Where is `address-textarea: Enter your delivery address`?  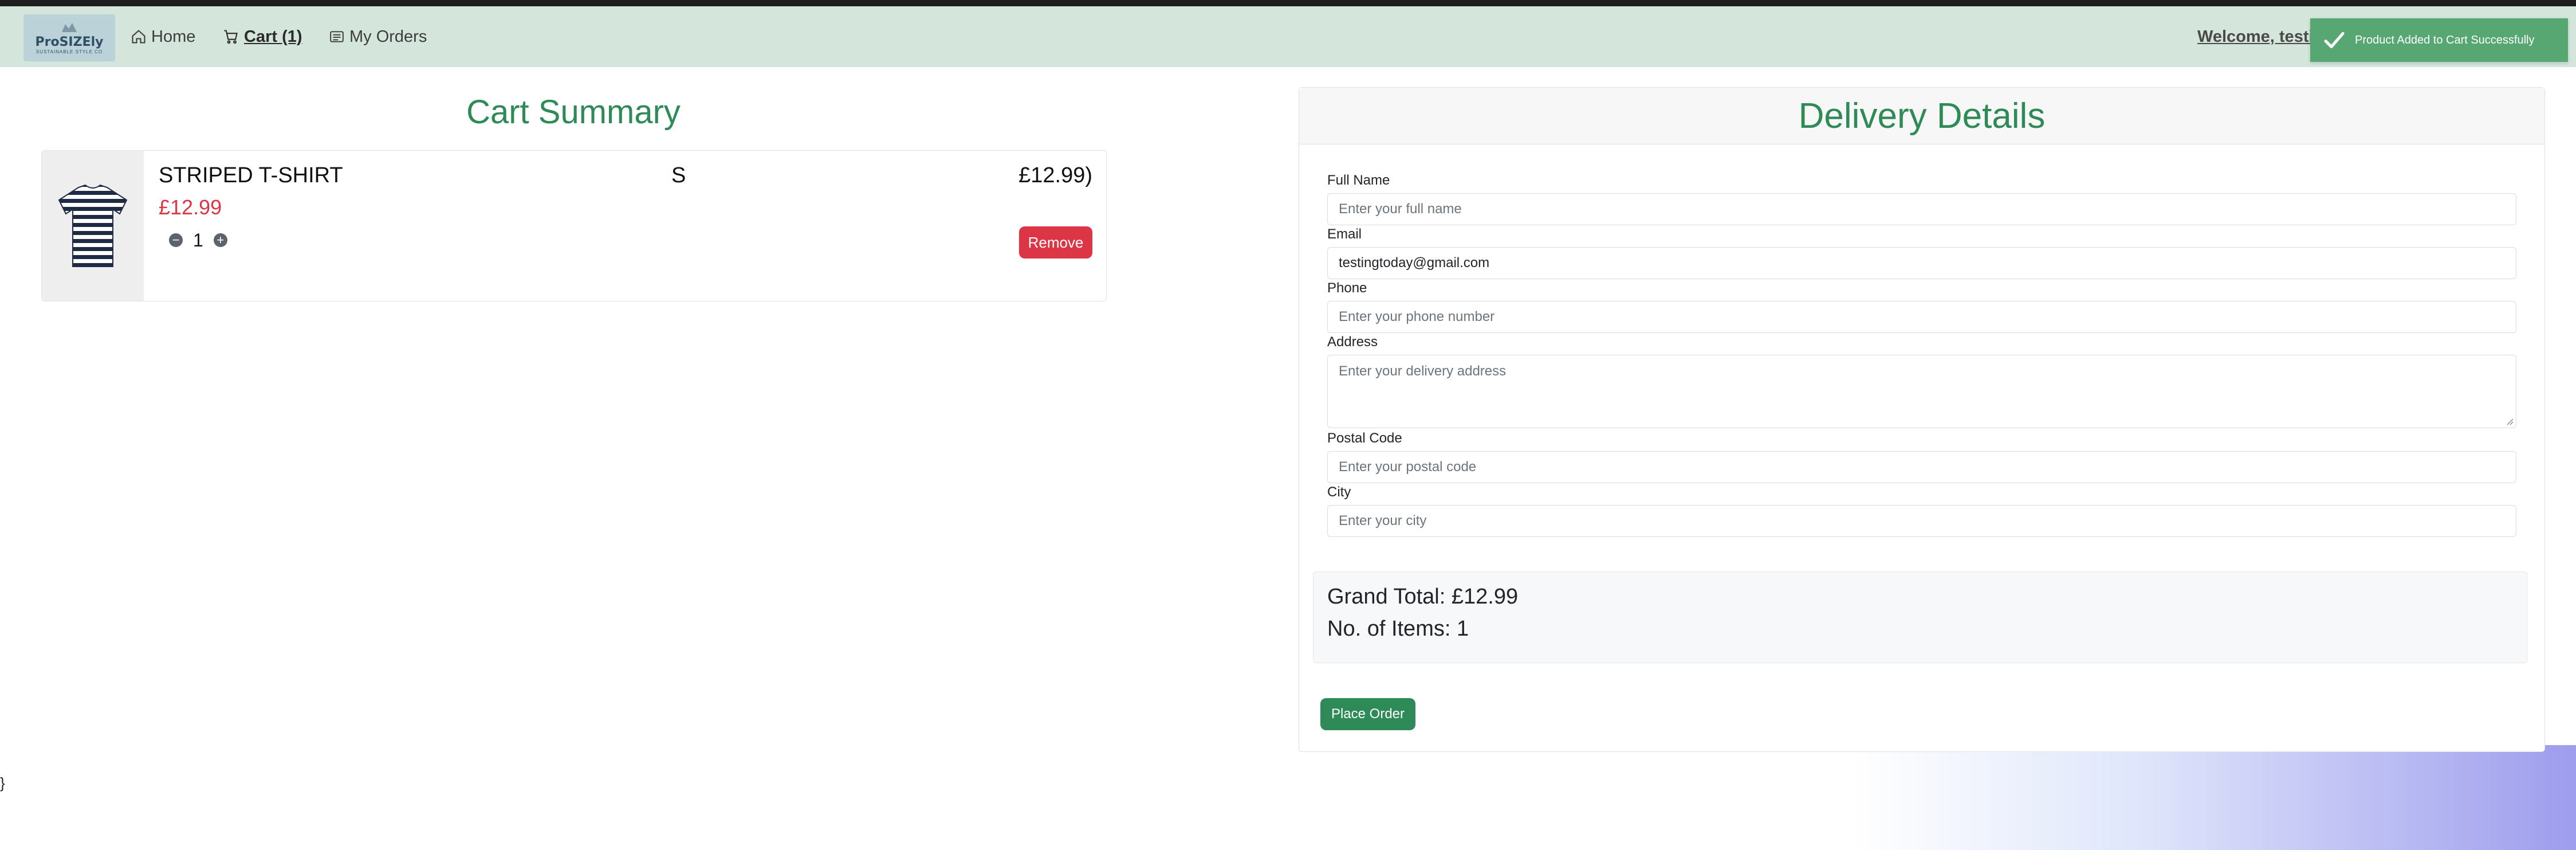
address-textarea: Enter your delivery address is located at coordinates (1921, 391).